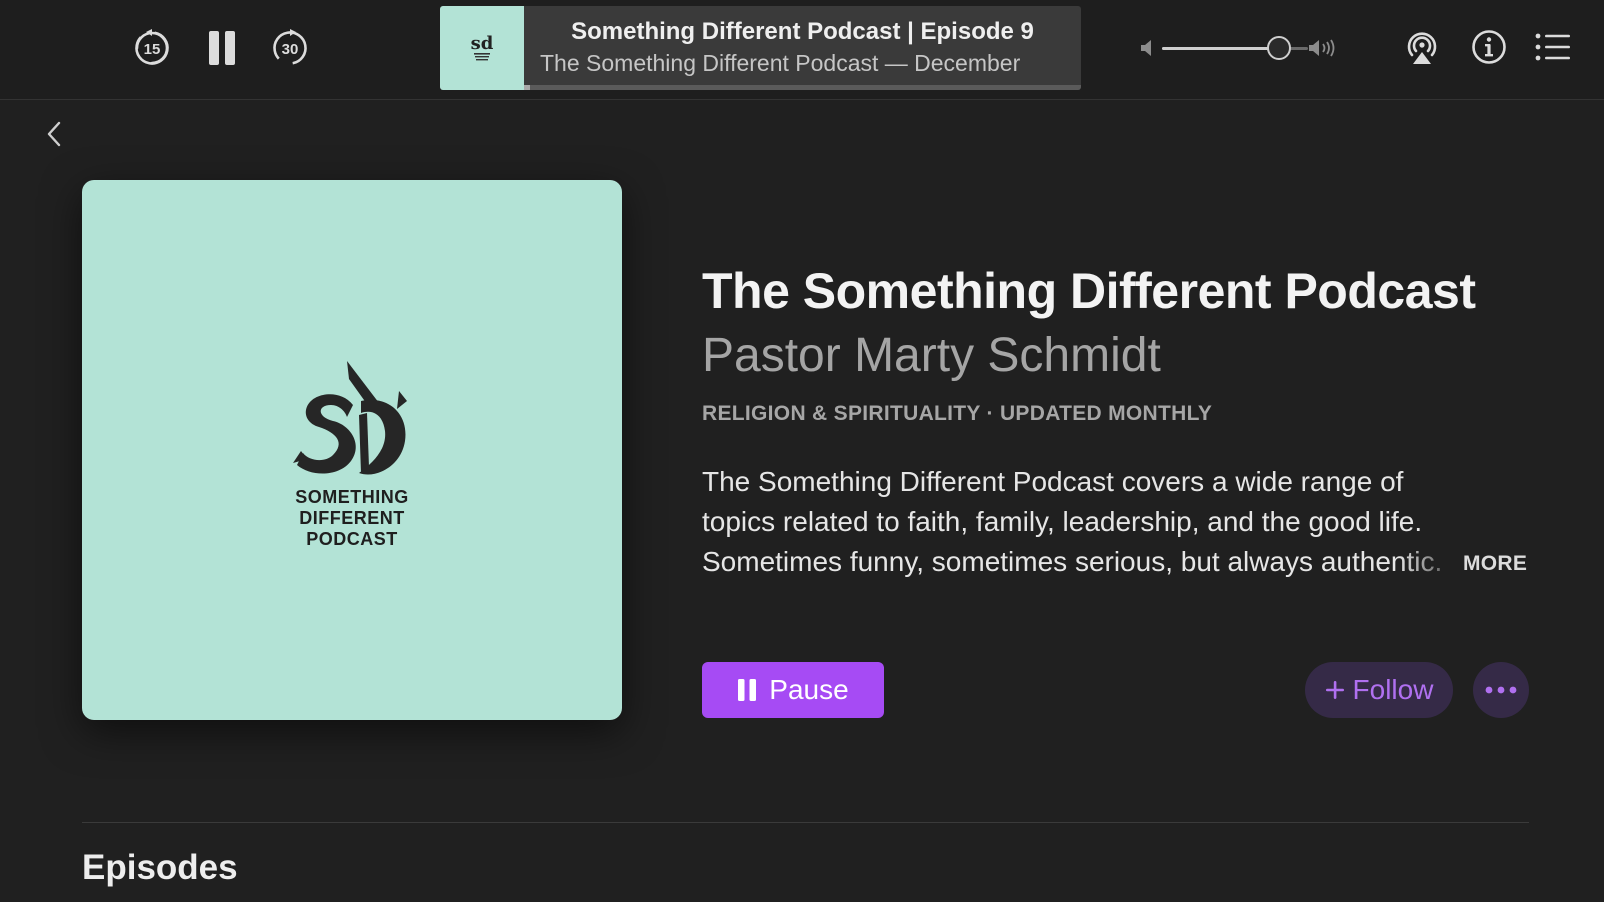 The height and width of the screenshot is (902, 1604). I want to click on toolbar-pause-button, so click(222, 48).